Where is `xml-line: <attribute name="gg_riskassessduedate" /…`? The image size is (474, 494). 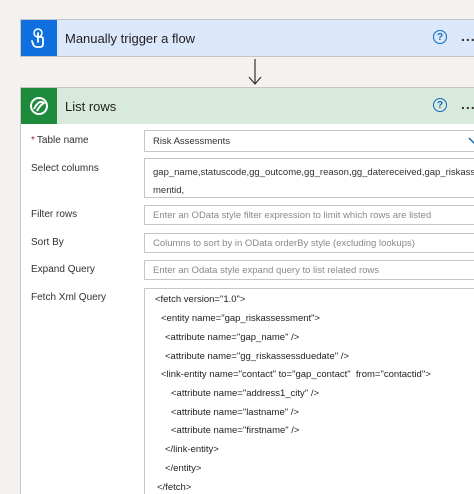 xml-line: <attribute name="gg_riskassessduedate" /… is located at coordinates (257, 356).